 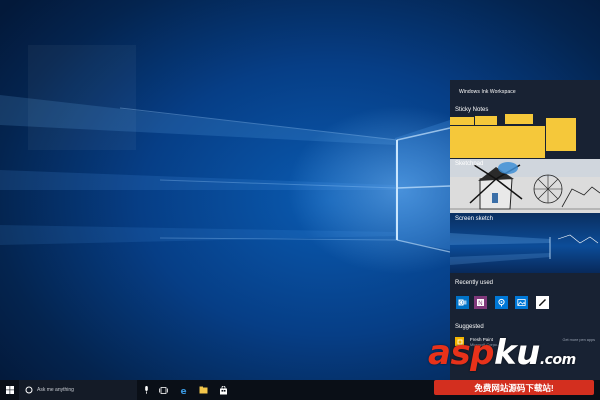 I want to click on suggested-label: Suggested, so click(x=469, y=327).